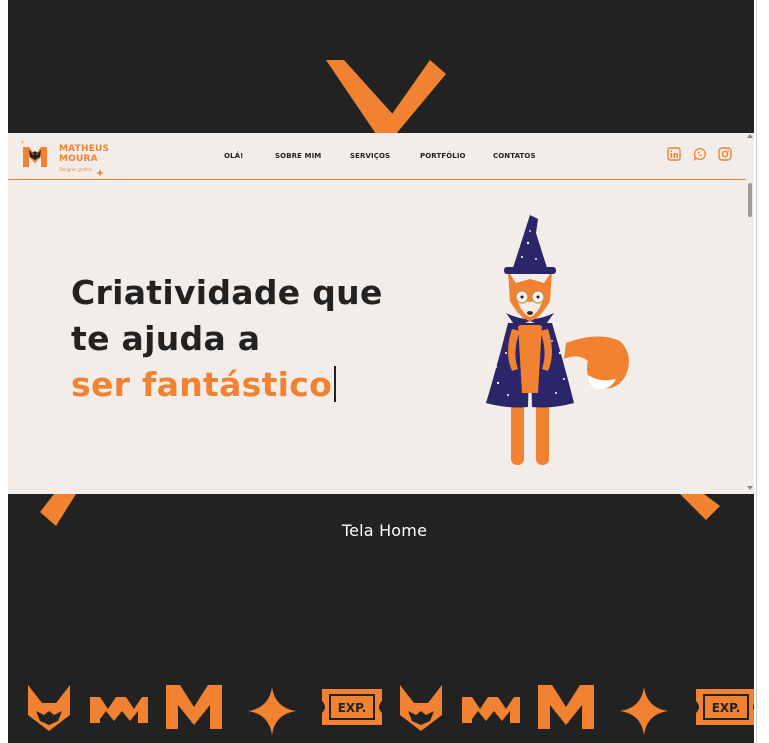 This screenshot has width=769, height=743. Describe the element at coordinates (78, 159) in the screenshot. I see `logo-name-line2: MOURA` at that location.